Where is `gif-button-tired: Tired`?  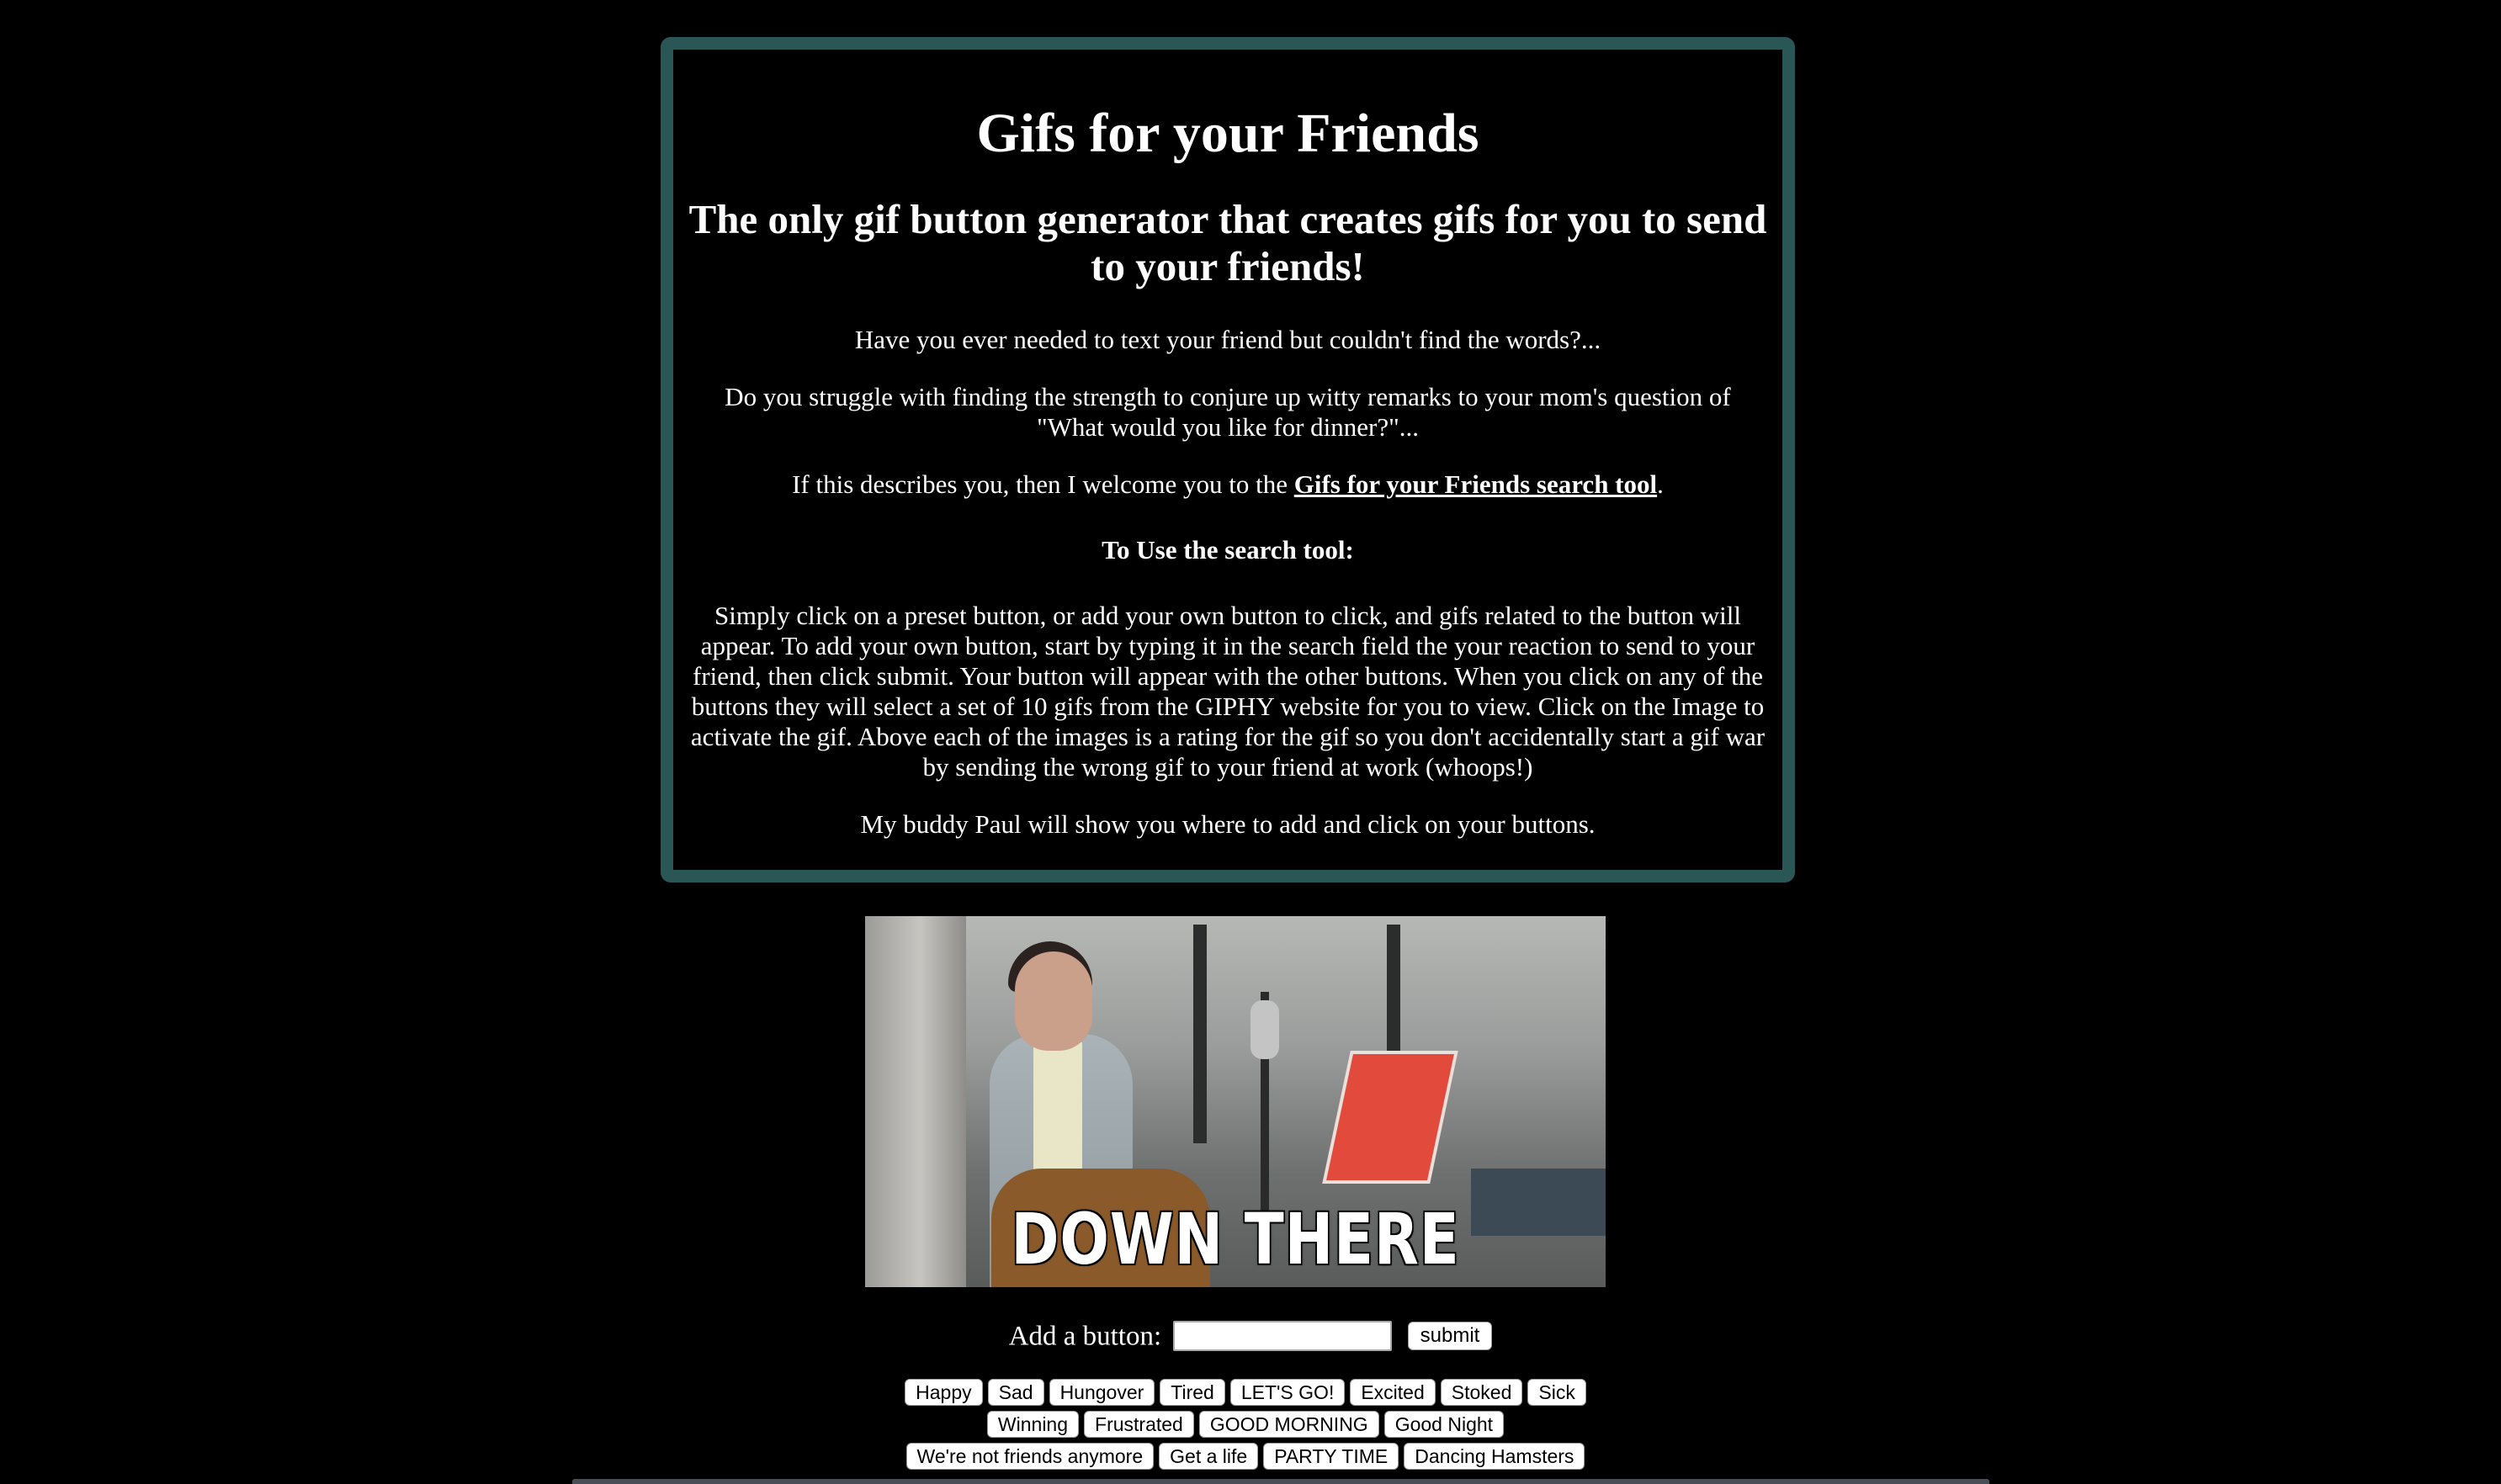
gif-button-tired: Tired is located at coordinates (1192, 1392).